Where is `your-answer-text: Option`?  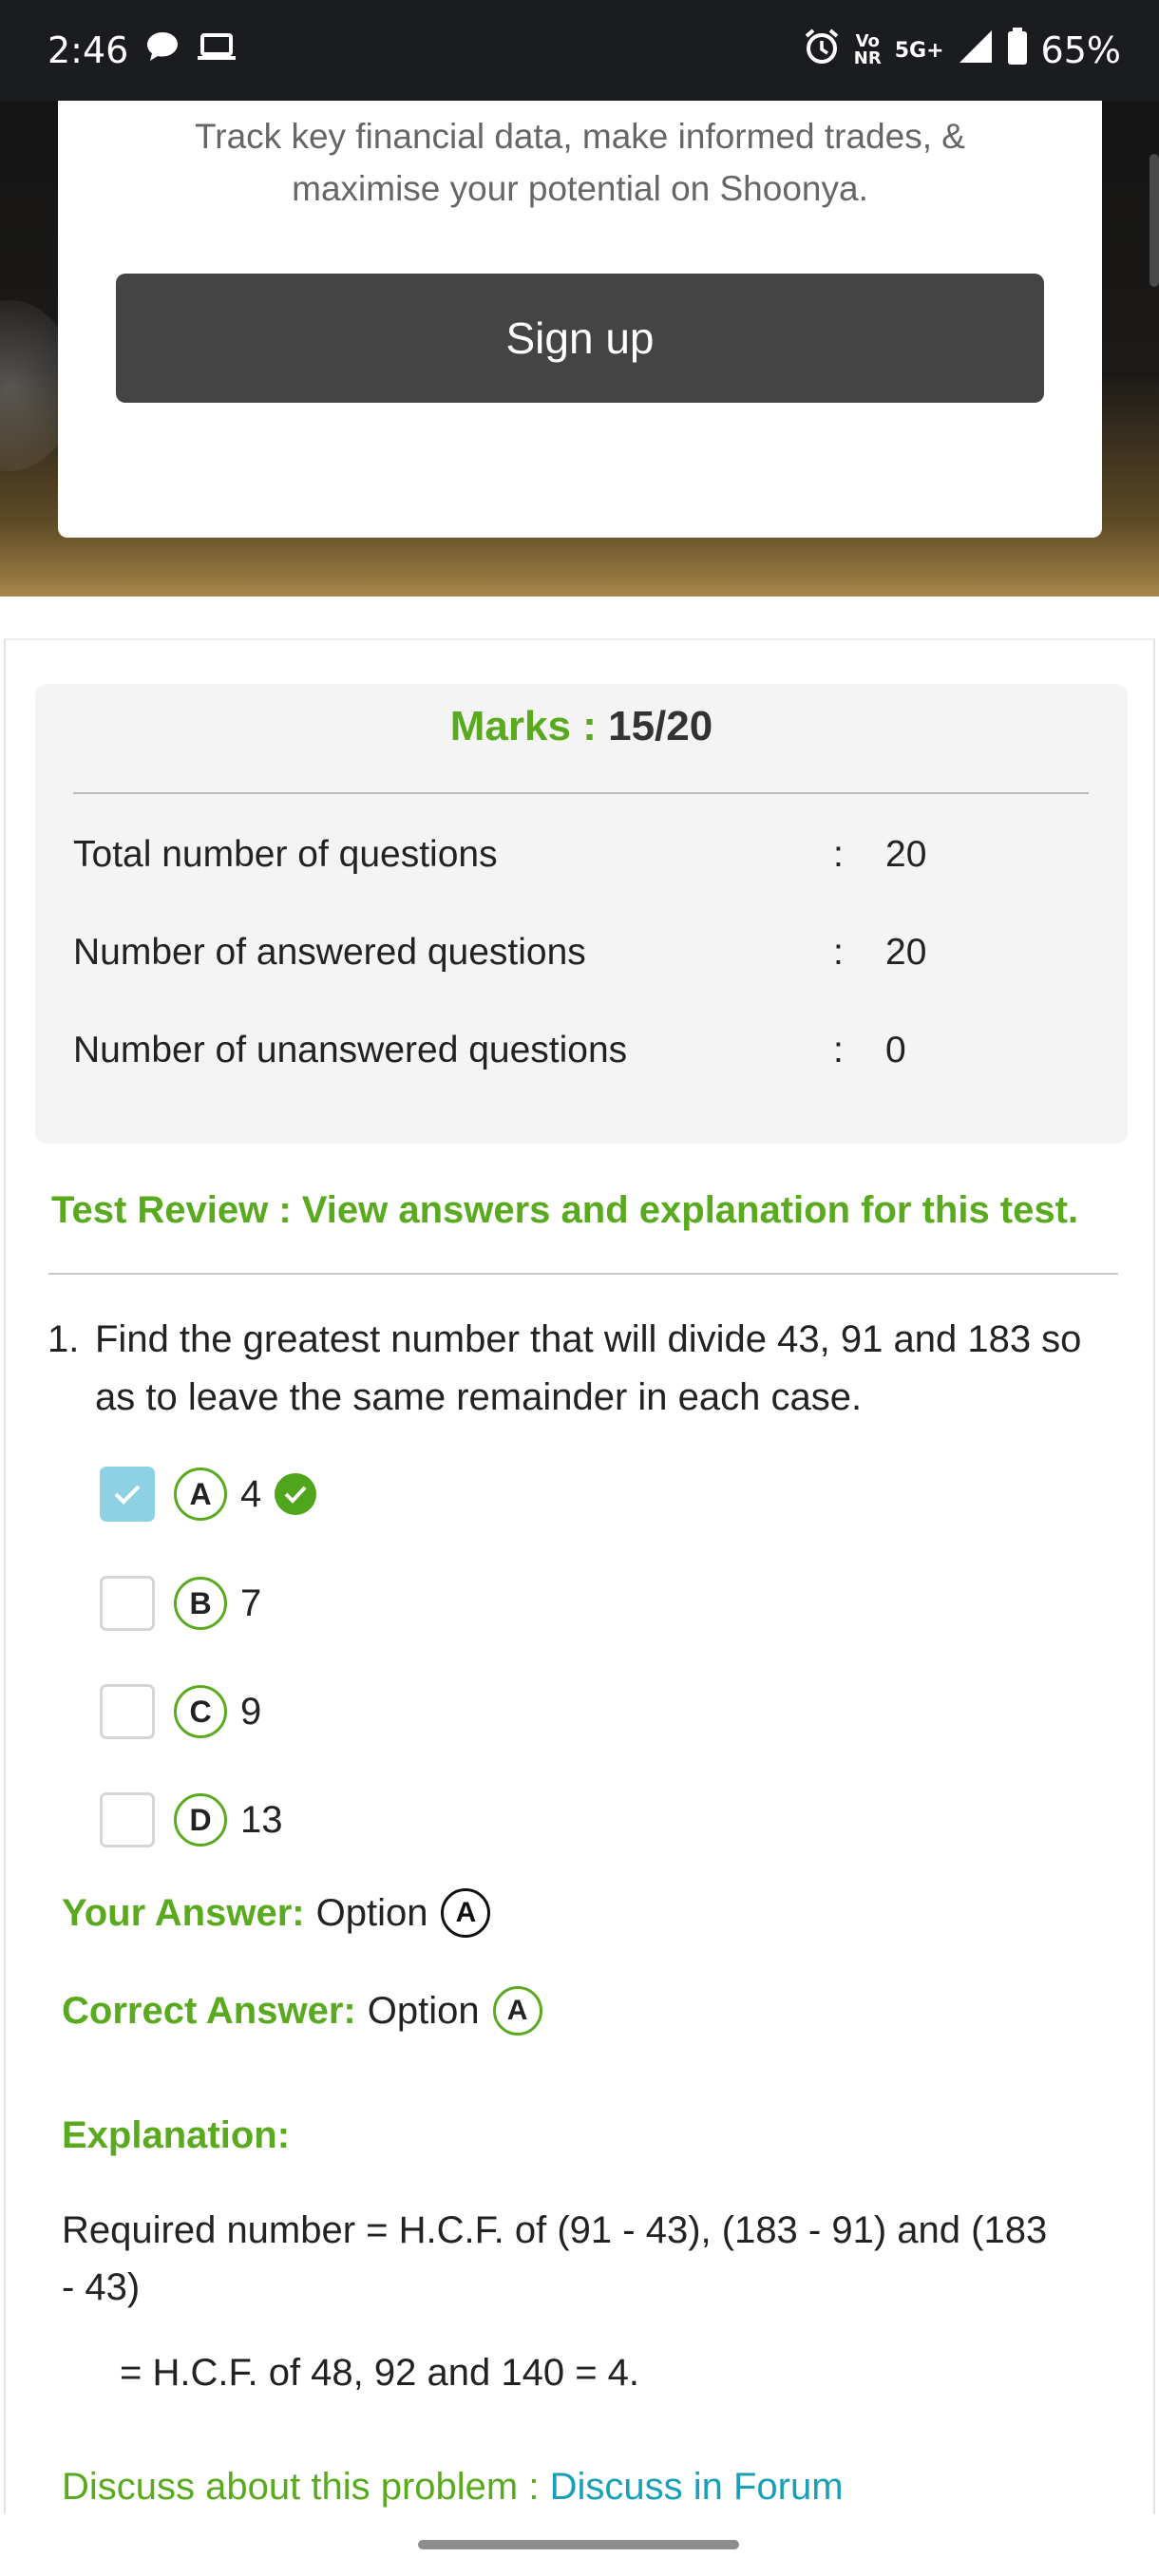 your-answer-text: Option is located at coordinates (371, 1912).